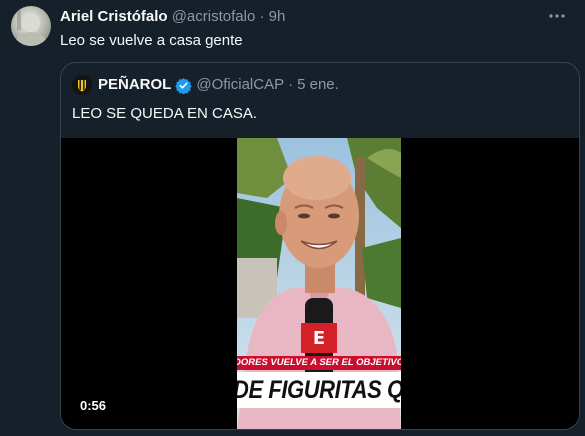 Image resolution: width=585 pixels, height=436 pixels. I want to click on tweet-time: 9h, so click(277, 16).